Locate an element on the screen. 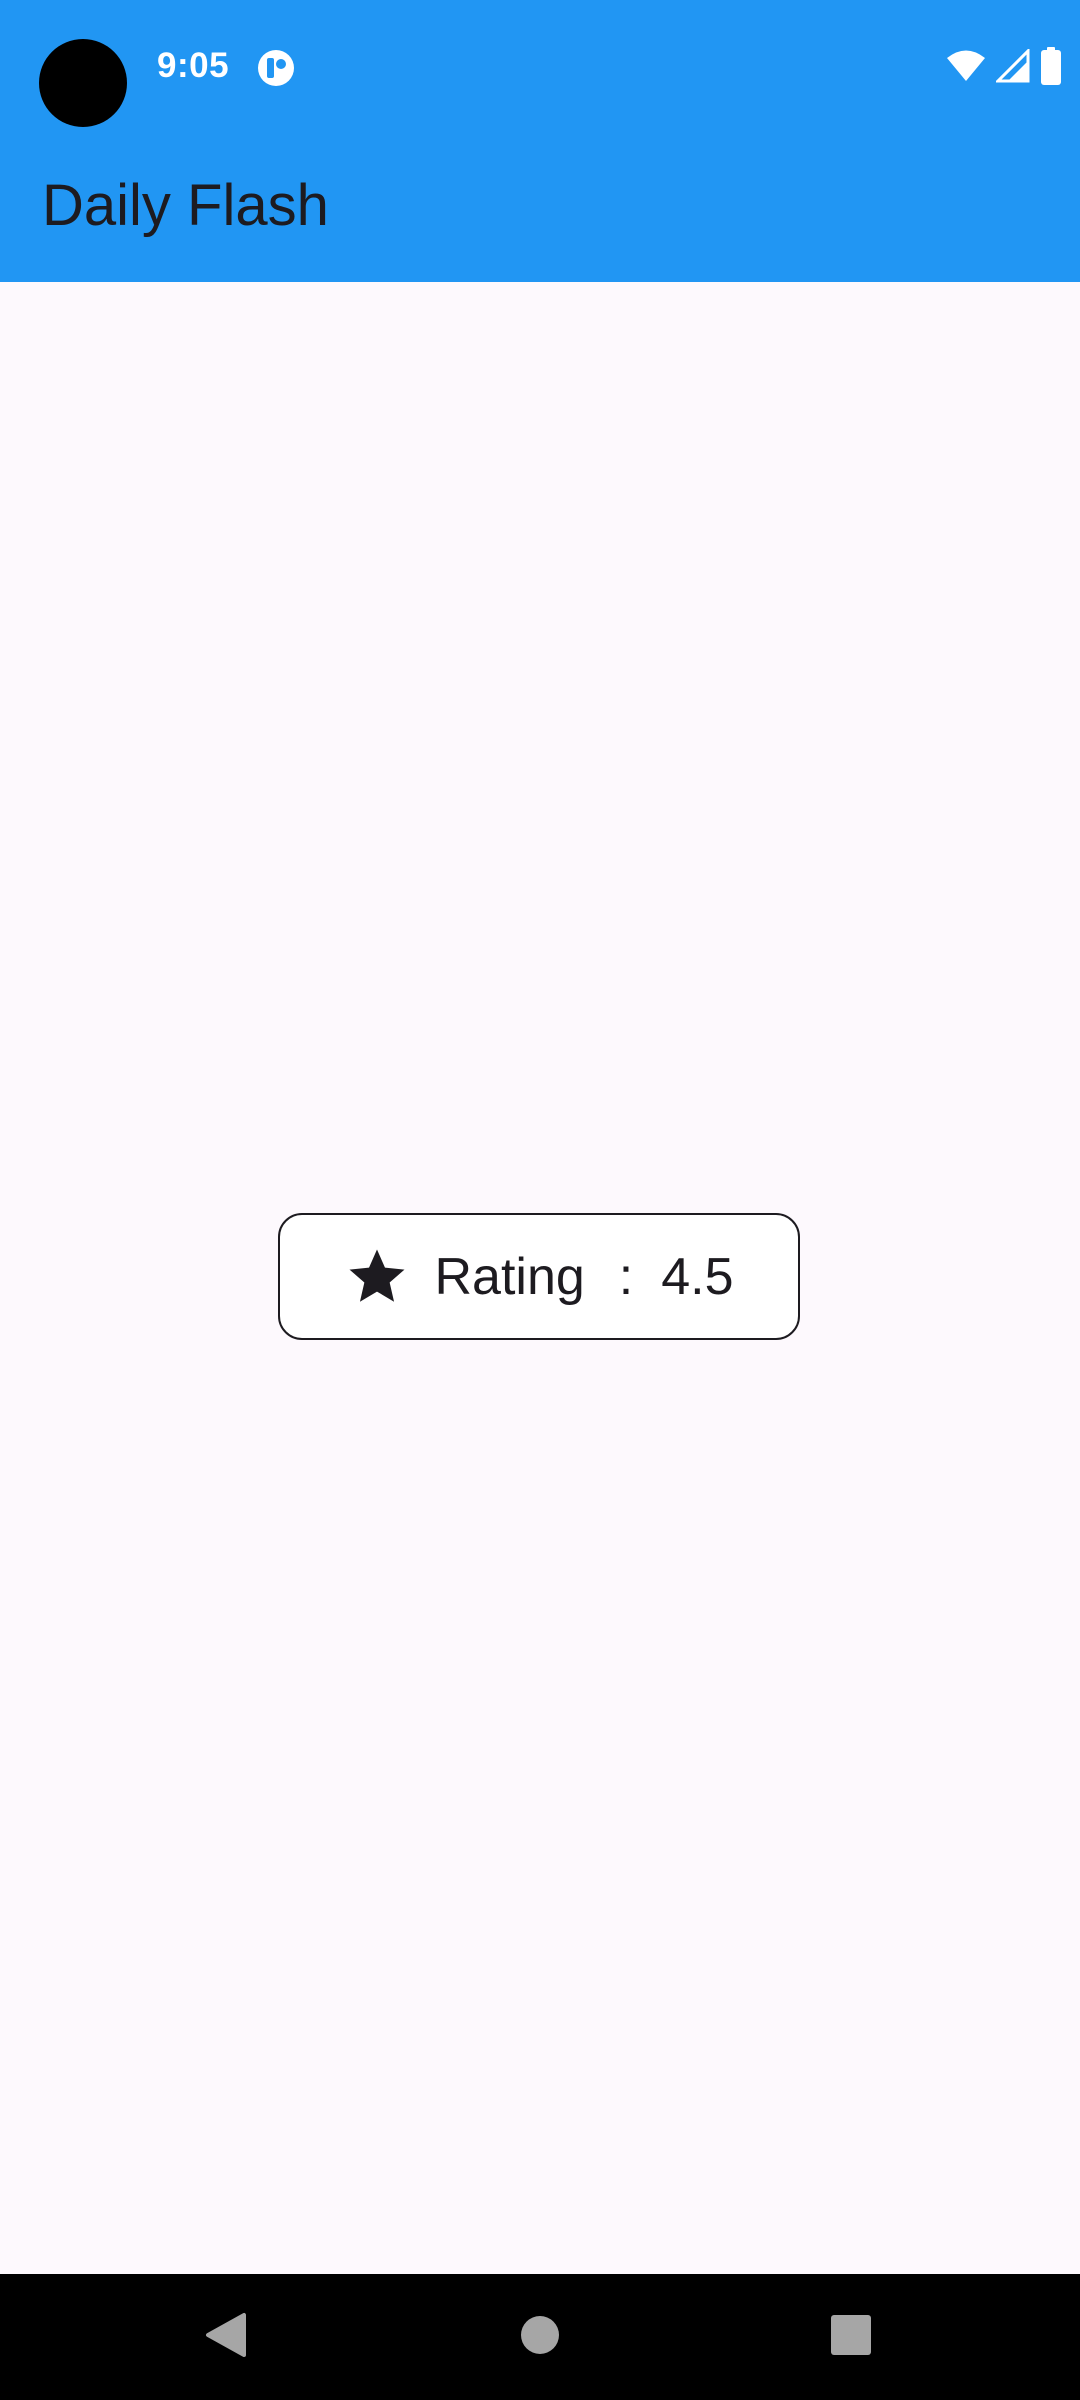 The image size is (1080, 2400). cellular-signal-icon is located at coordinates (1012, 67).